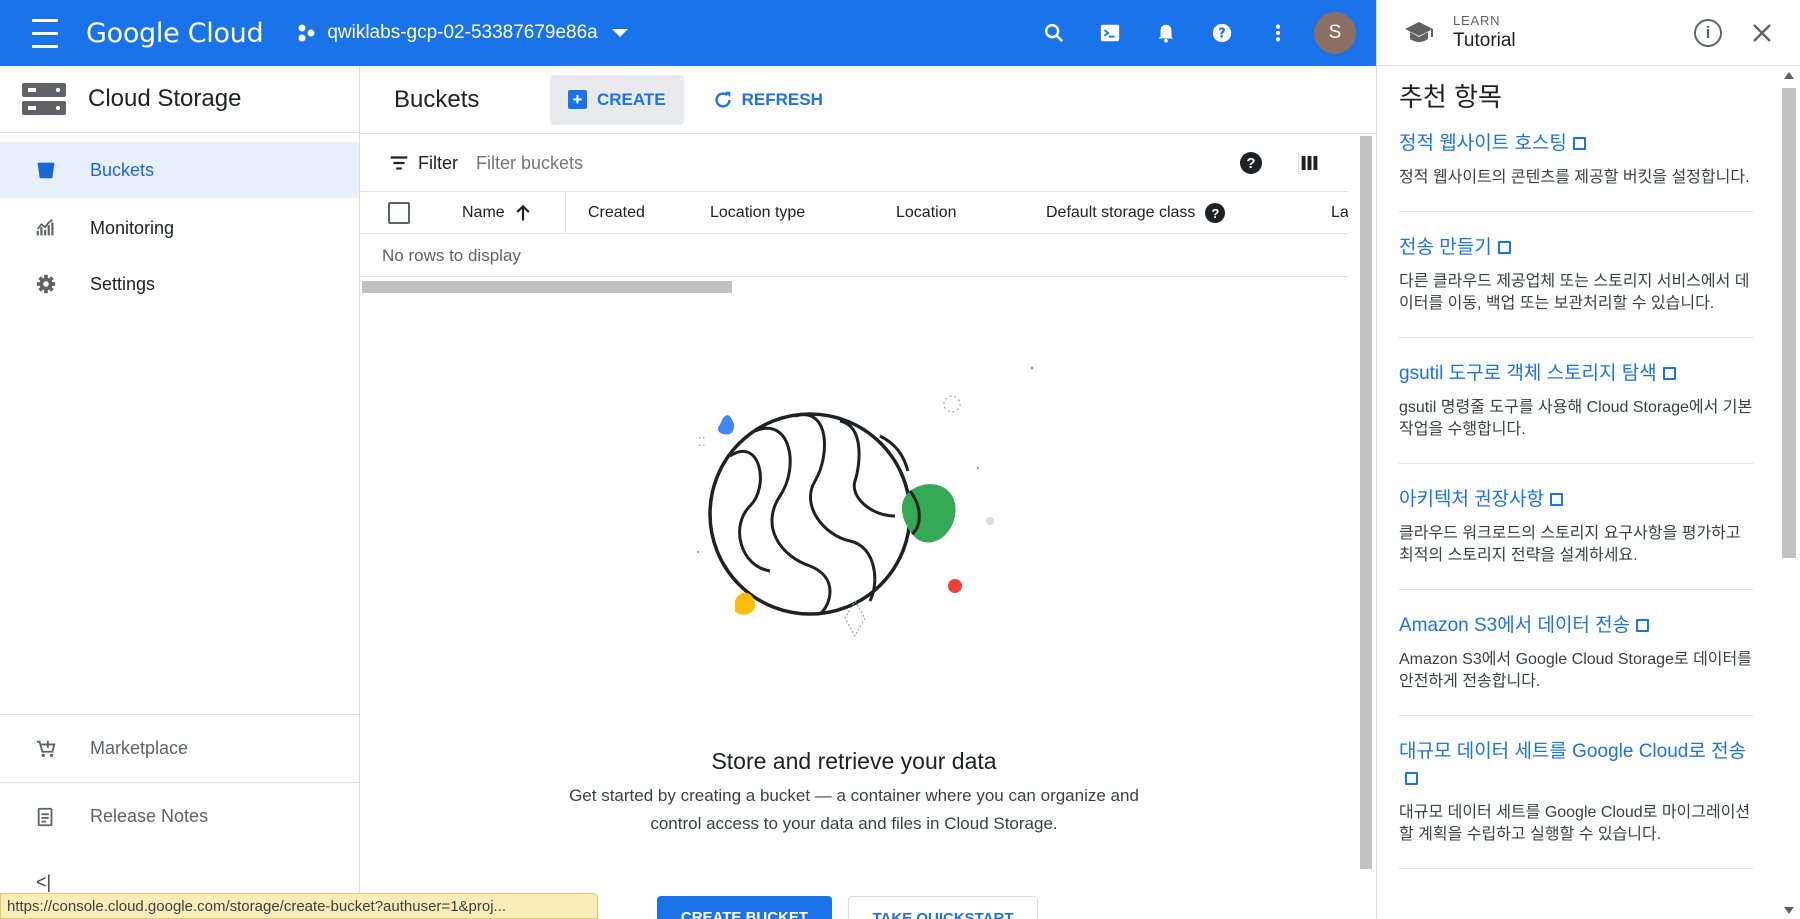 This screenshot has height=919, width=1800. I want to click on project-dots-icon, so click(306, 33).